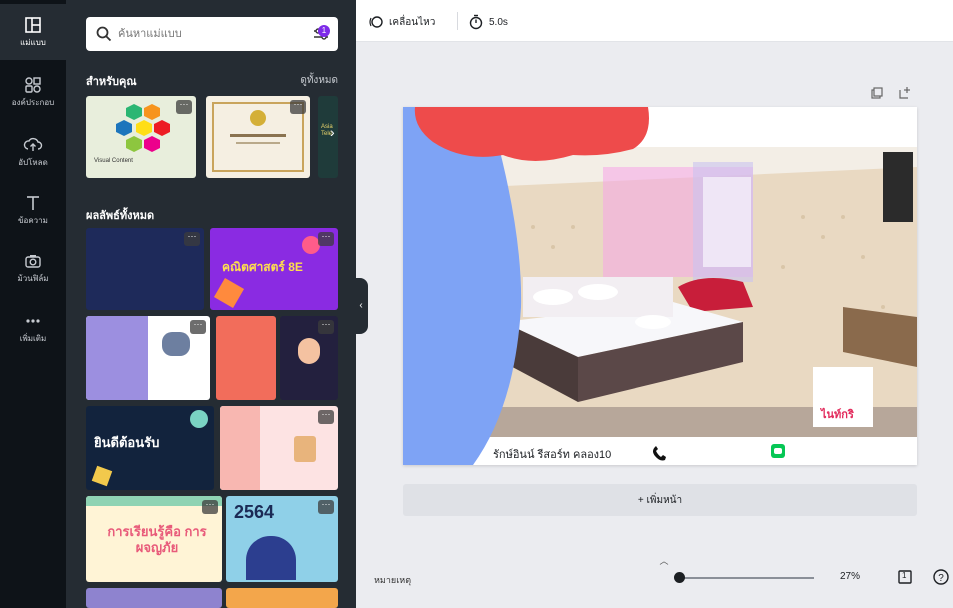 Image resolution: width=953 pixels, height=608 pixels. What do you see at coordinates (33, 42) in the screenshot?
I see `rail-label: แม่แบบ` at bounding box center [33, 42].